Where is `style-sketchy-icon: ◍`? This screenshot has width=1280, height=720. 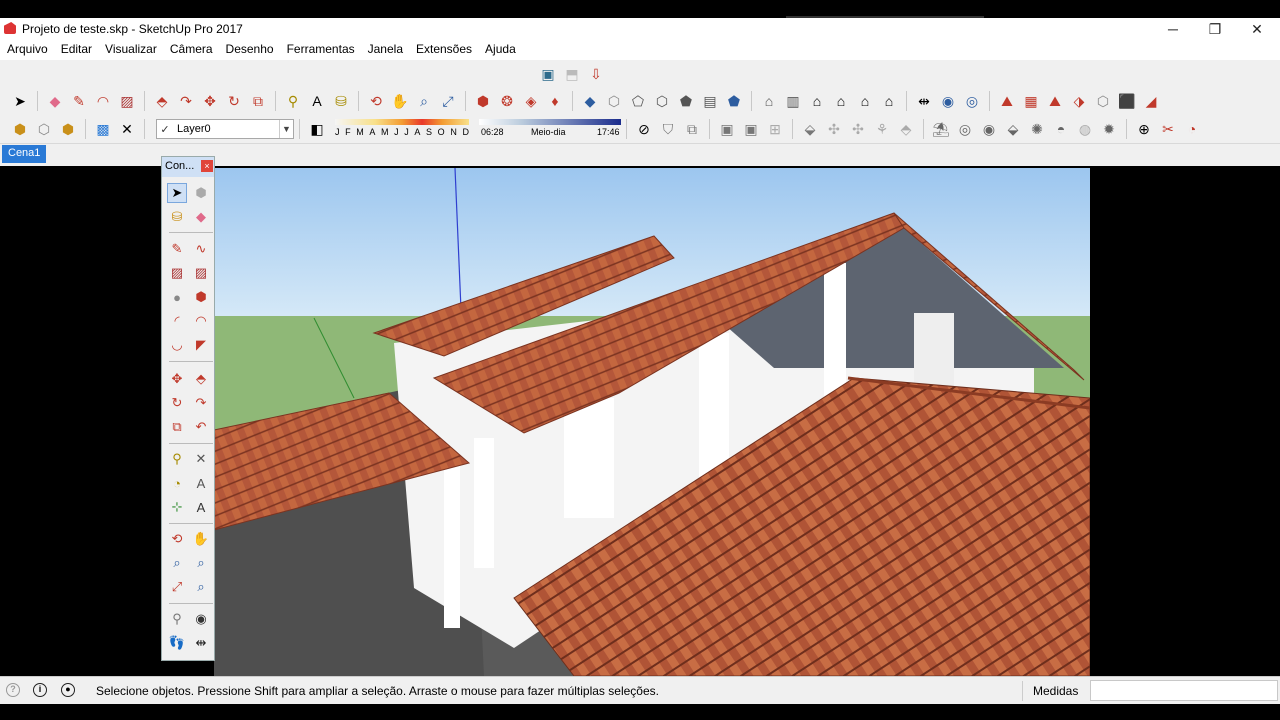
style-sketchy-icon: ◍ is located at coordinates (1085, 129).